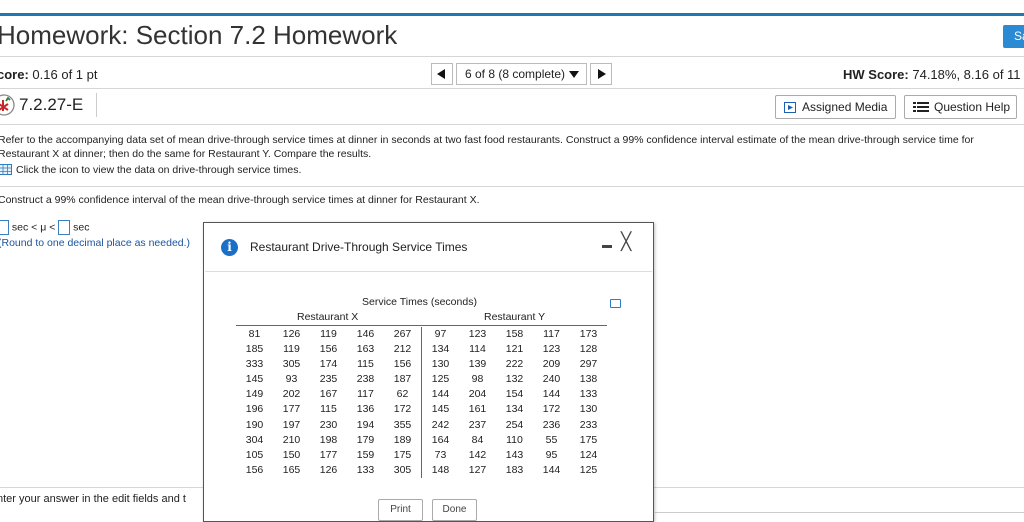 The image size is (1024, 522). I want to click on question-id: 7.2.27-E, so click(51, 104).